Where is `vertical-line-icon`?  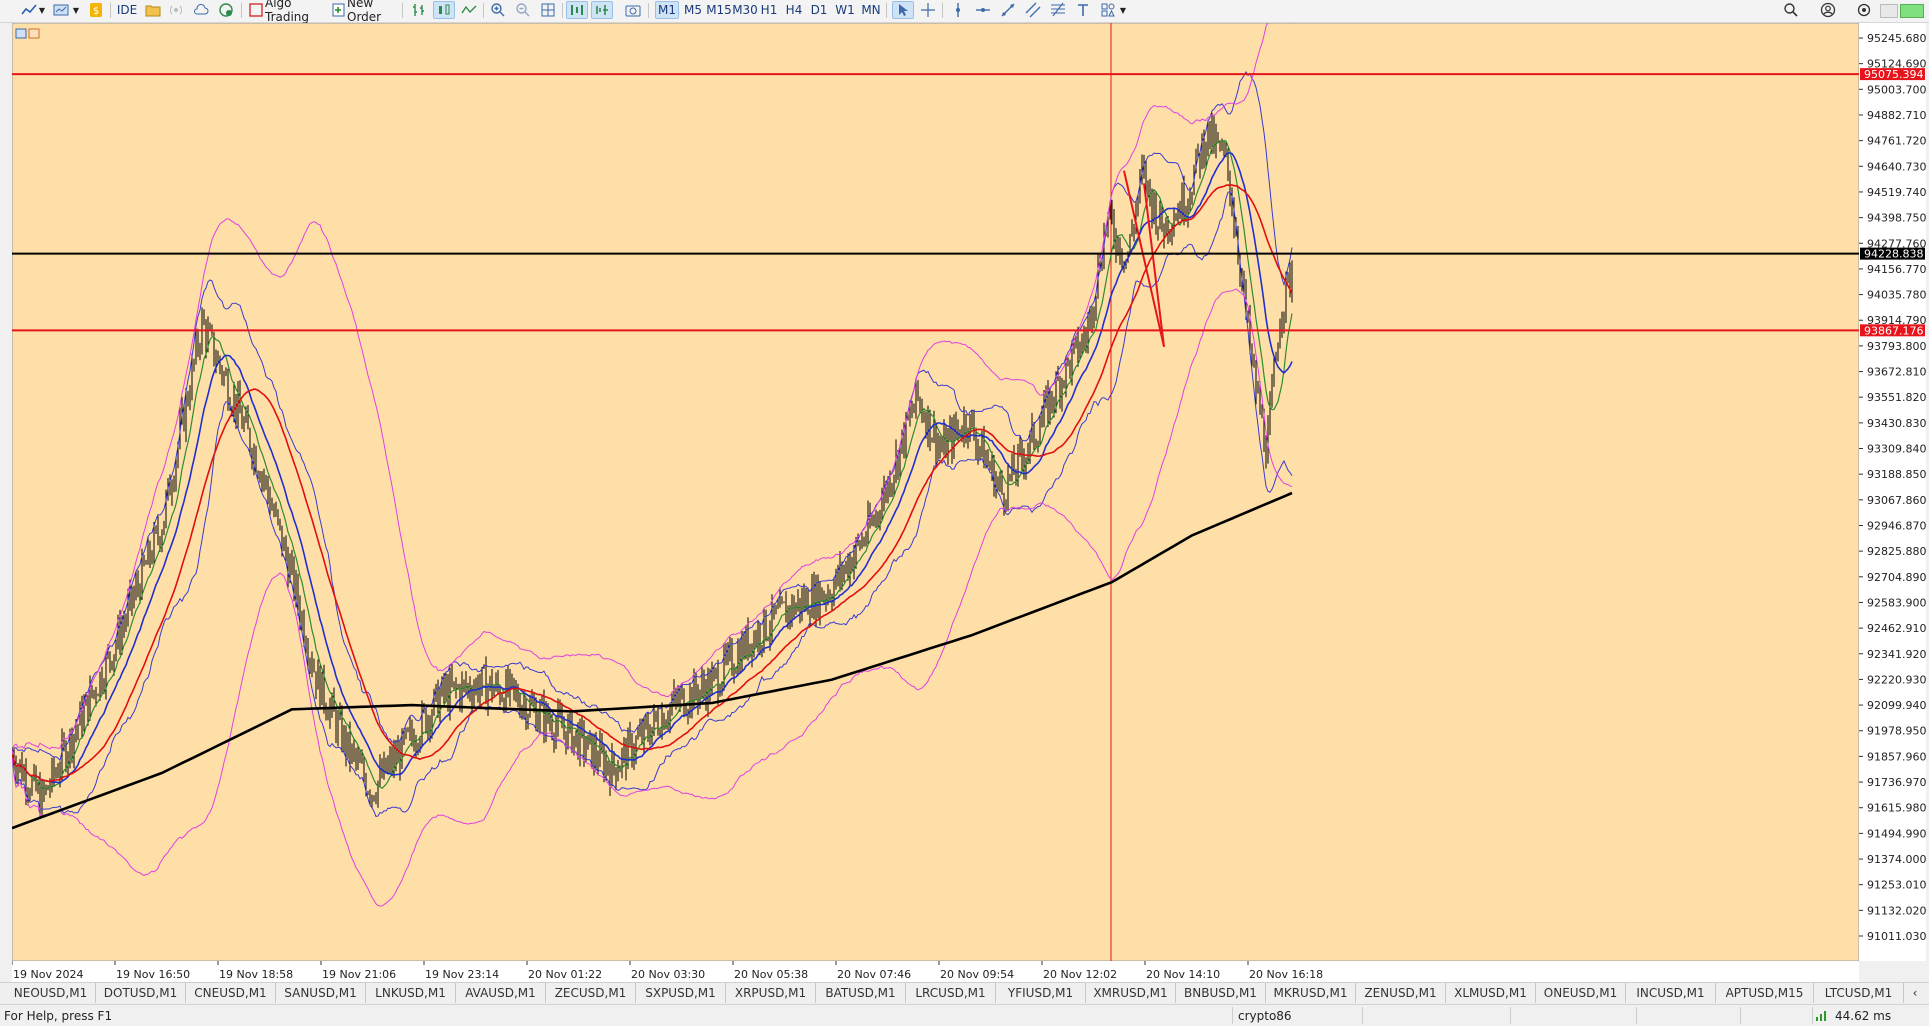
vertical-line-icon is located at coordinates (958, 10).